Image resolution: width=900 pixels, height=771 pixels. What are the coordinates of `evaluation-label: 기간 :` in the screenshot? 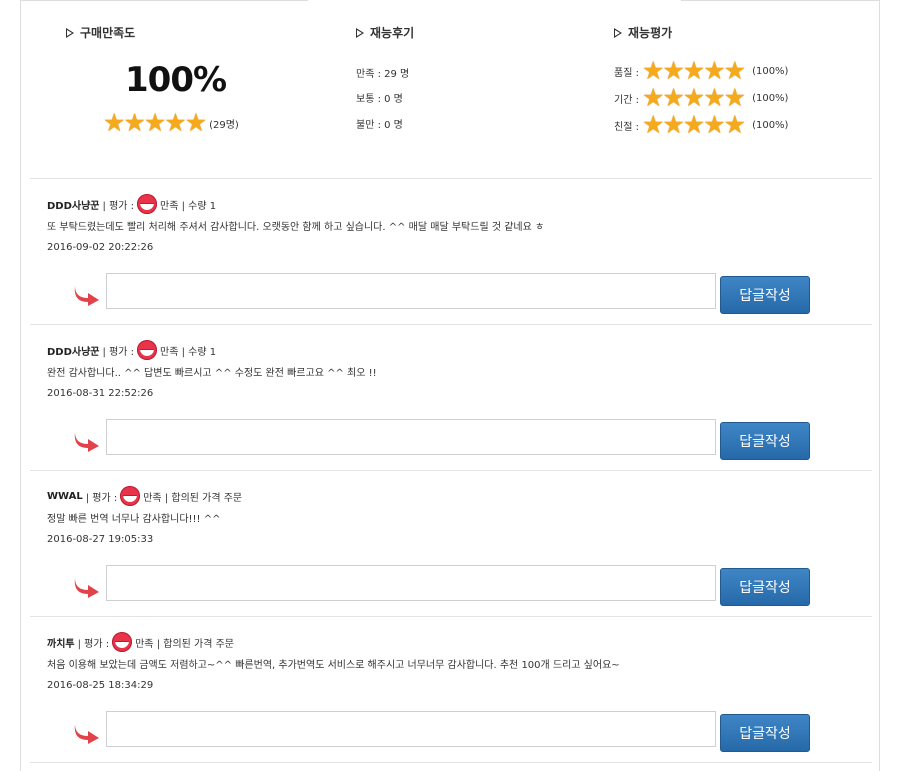 It's located at (626, 100).